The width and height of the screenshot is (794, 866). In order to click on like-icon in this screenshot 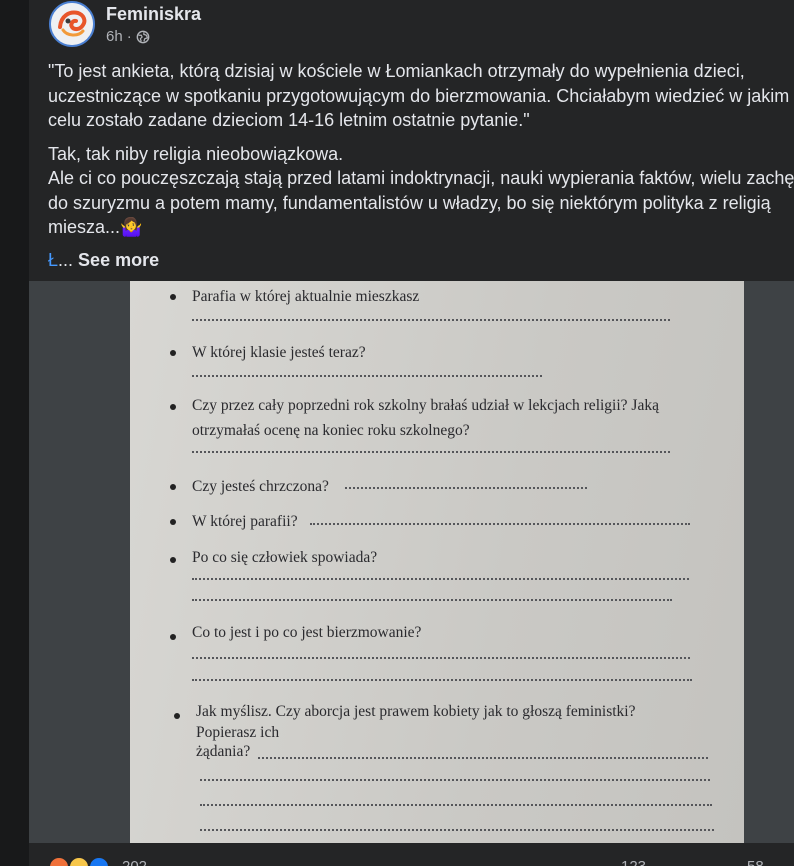, I will do `click(99, 861)`.